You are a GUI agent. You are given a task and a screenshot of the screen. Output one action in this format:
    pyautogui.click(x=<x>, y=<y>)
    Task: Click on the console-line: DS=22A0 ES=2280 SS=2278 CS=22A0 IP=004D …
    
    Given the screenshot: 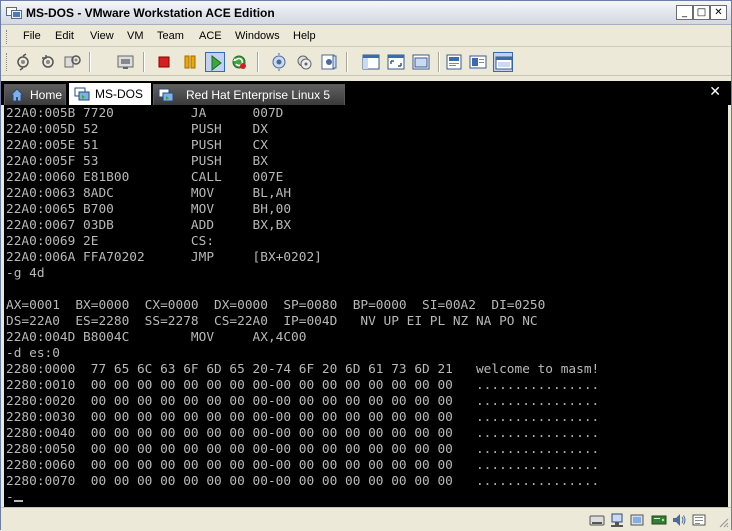 What is the action you would take?
    pyautogui.click(x=272, y=321)
    